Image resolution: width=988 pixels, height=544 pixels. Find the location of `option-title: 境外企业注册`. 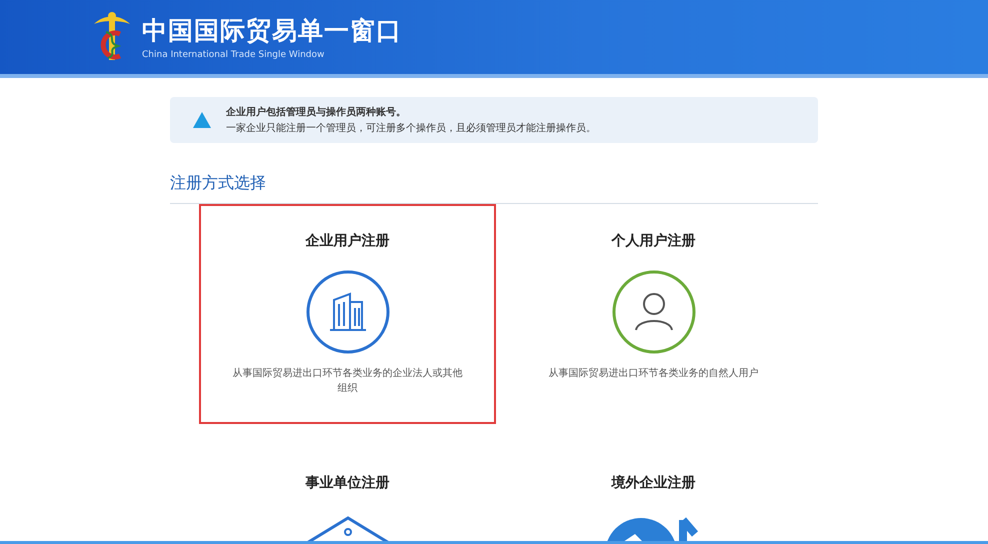

option-title: 境外企业注册 is located at coordinates (654, 483).